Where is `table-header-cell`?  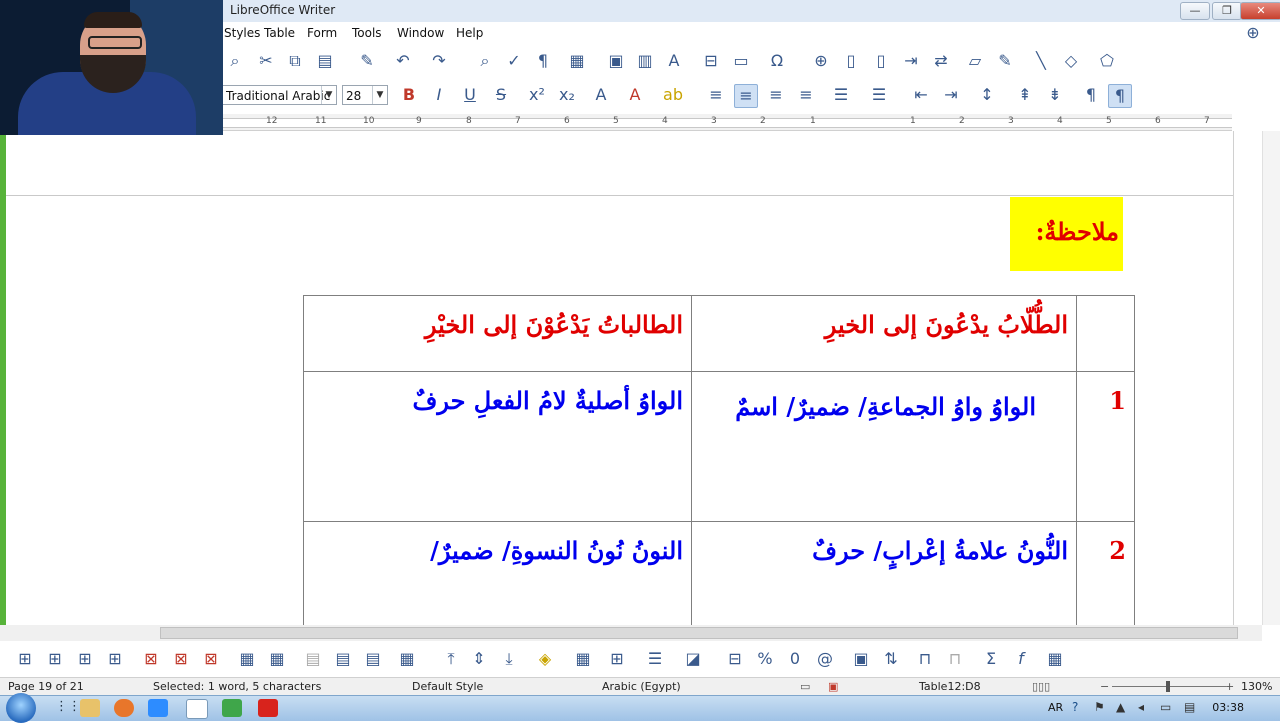
table-header-cell is located at coordinates (1105, 333).